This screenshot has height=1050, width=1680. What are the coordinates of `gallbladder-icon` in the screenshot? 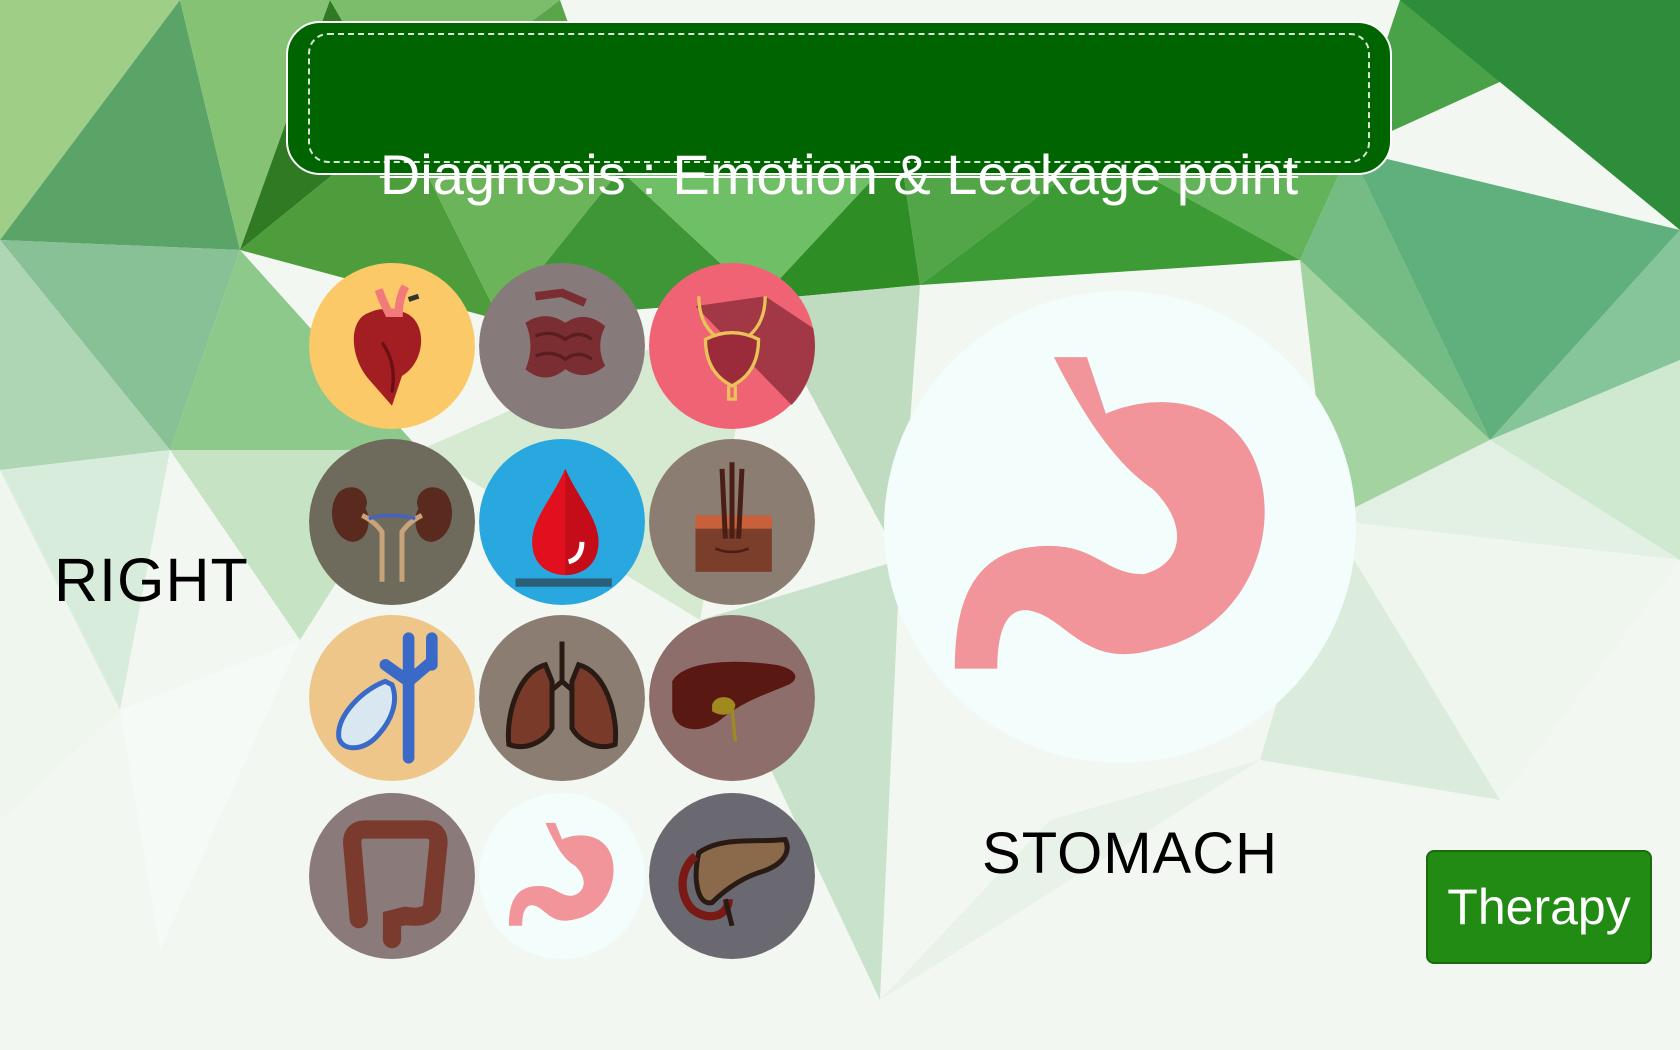 It's located at (392, 698).